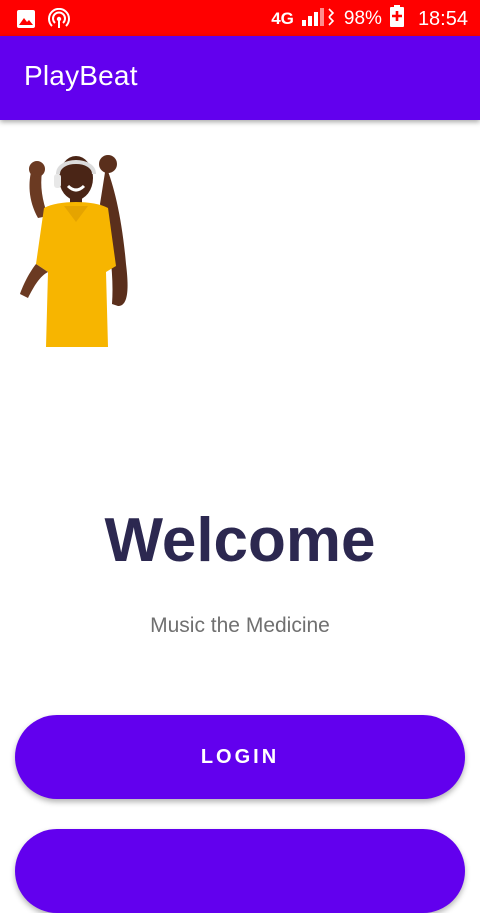  What do you see at coordinates (362, 18) in the screenshot?
I see `battery-percent: 98%` at bounding box center [362, 18].